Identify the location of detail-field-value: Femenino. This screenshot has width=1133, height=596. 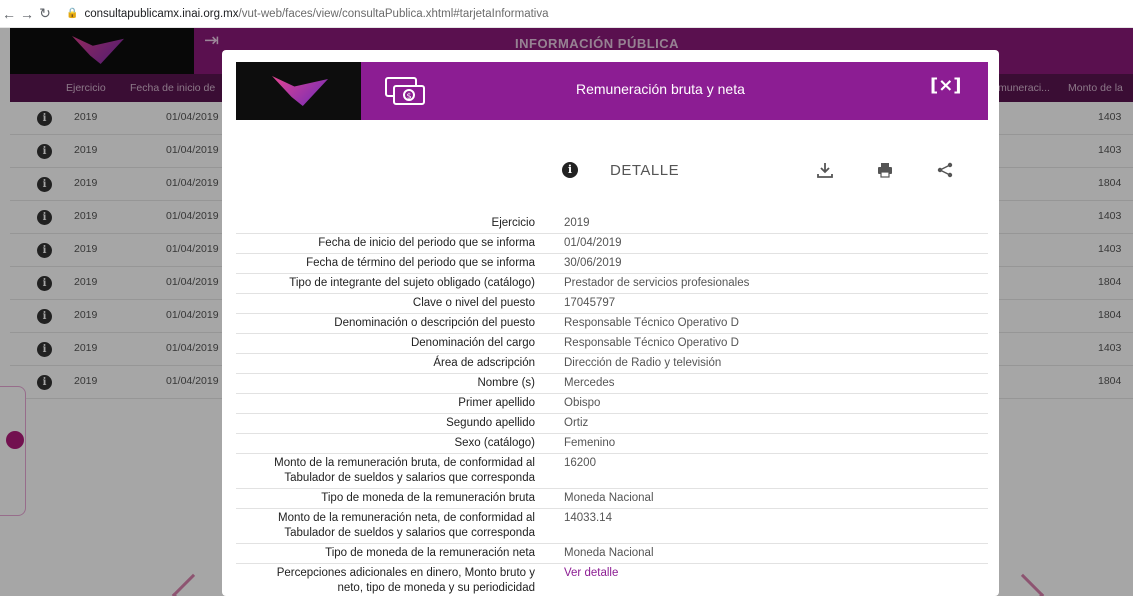
(590, 443).